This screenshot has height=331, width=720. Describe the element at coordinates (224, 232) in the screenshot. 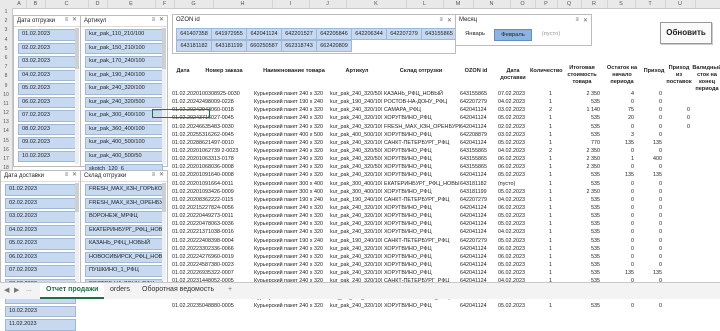

I see `table-cell: 21371038-0016` at that location.